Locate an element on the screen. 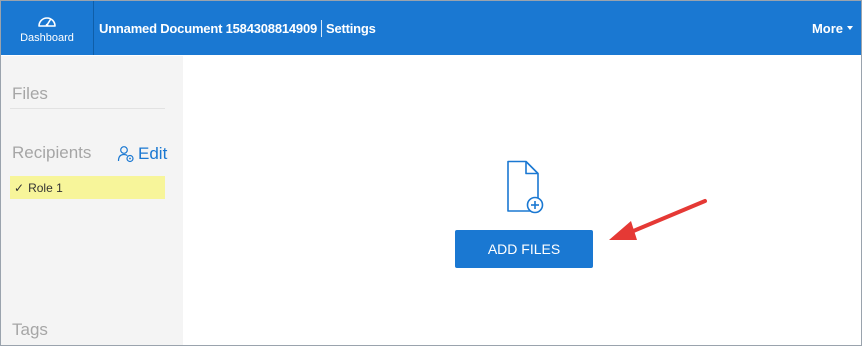  recipients-heading: Recipients is located at coordinates (52, 152).